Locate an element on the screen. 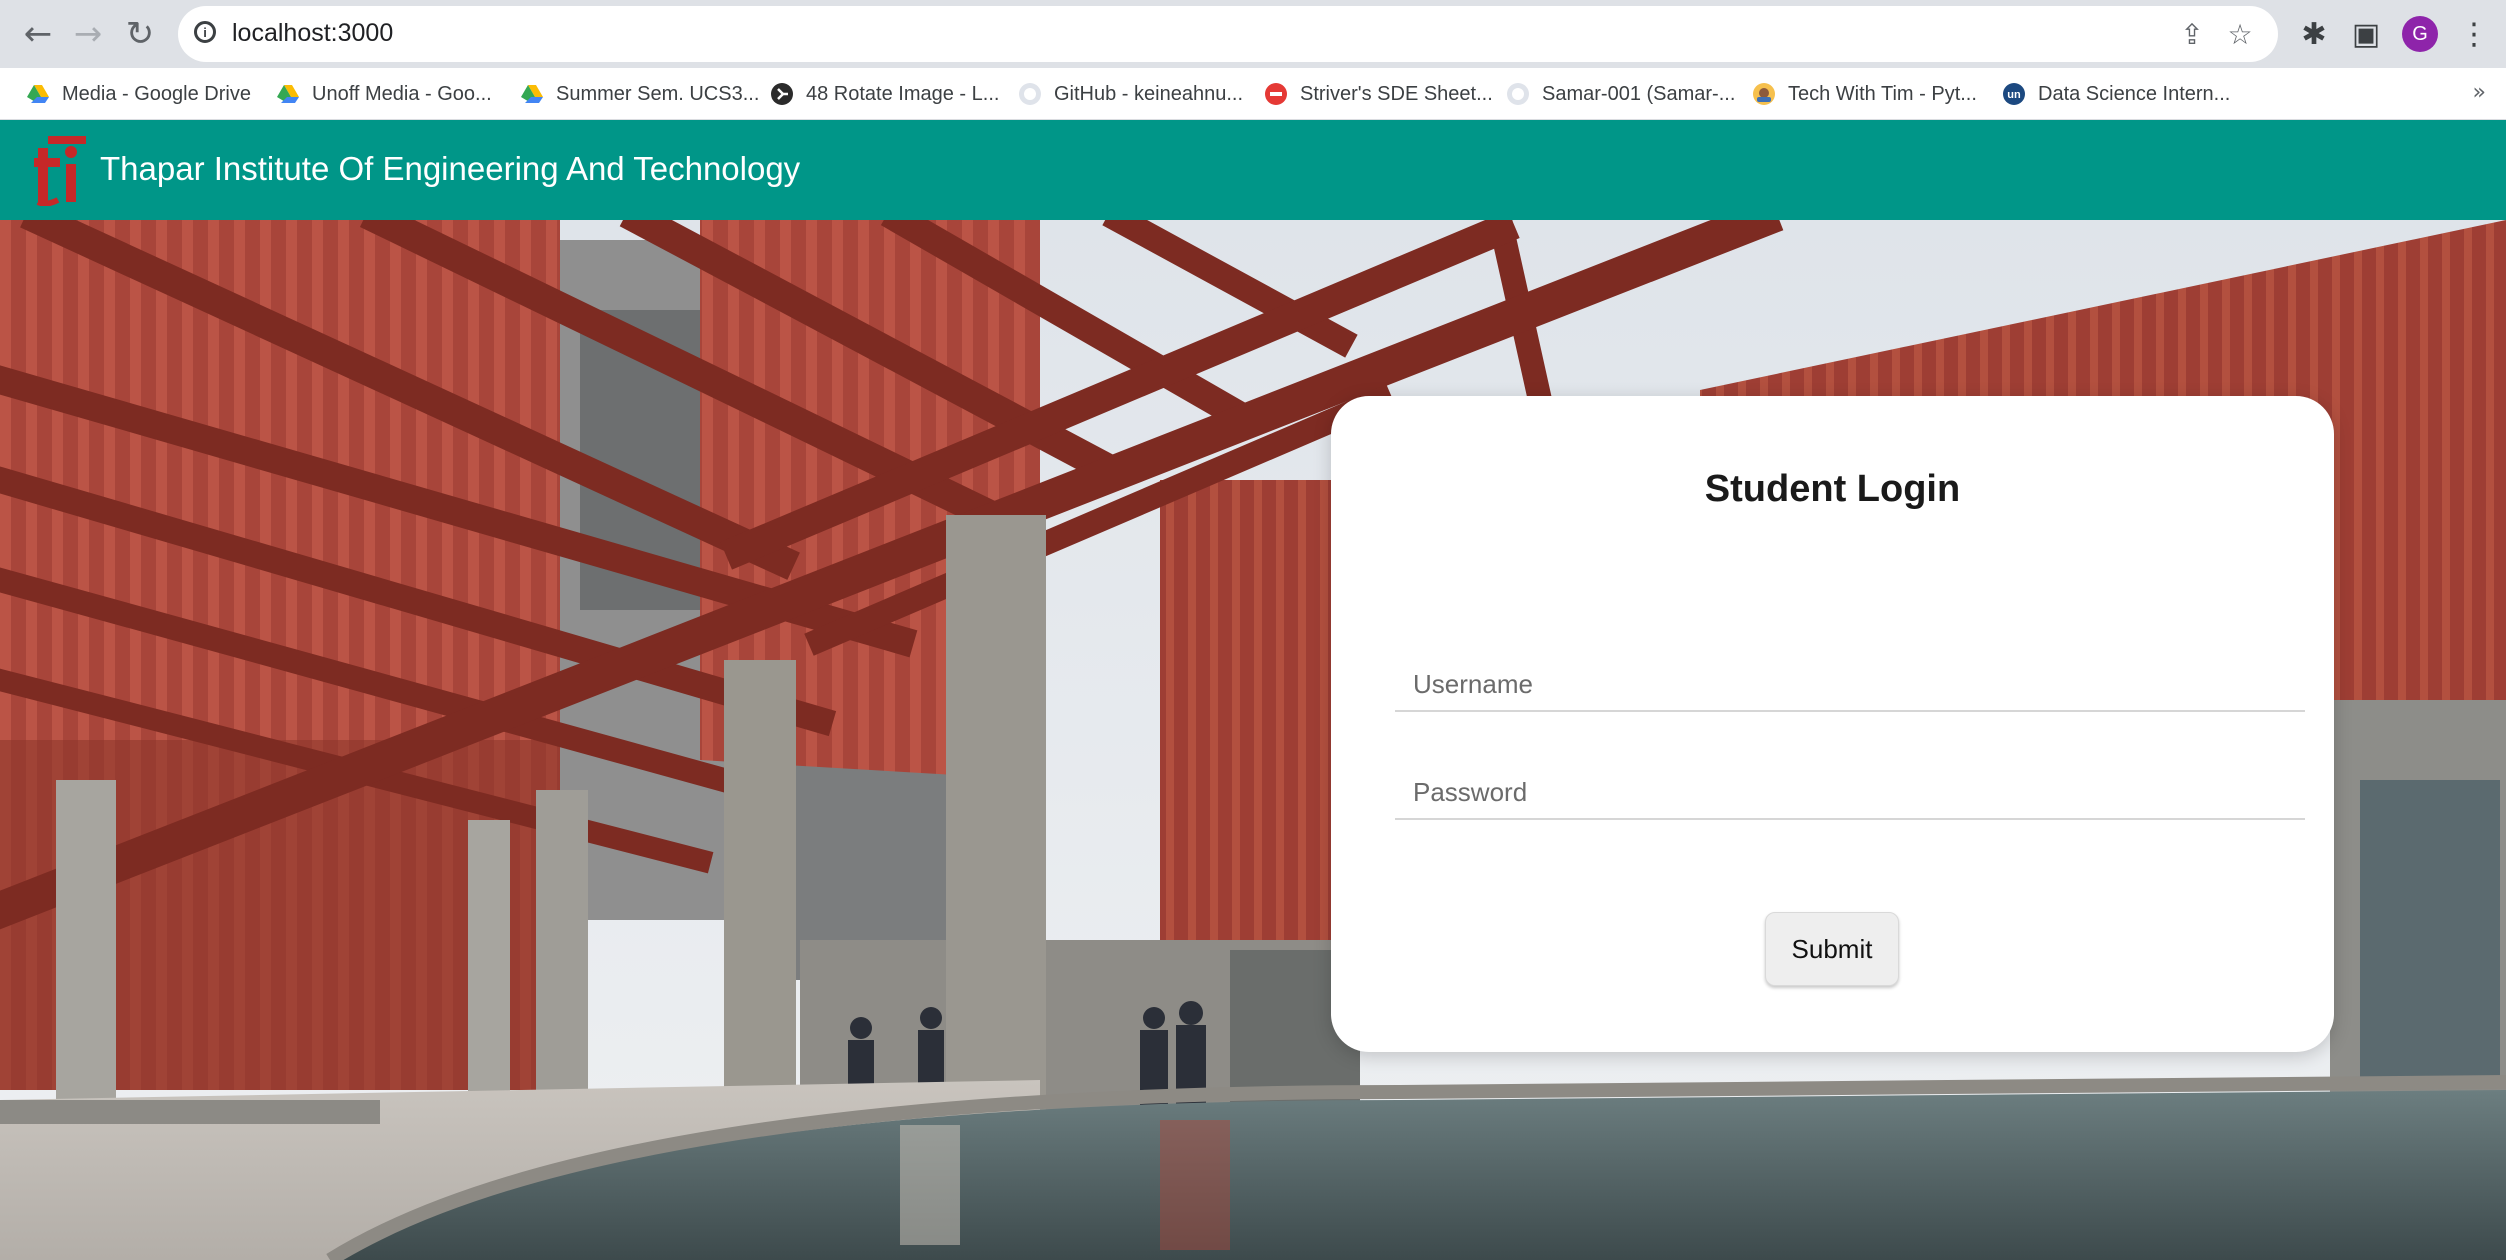  unstop-icon: un is located at coordinates (2014, 94).